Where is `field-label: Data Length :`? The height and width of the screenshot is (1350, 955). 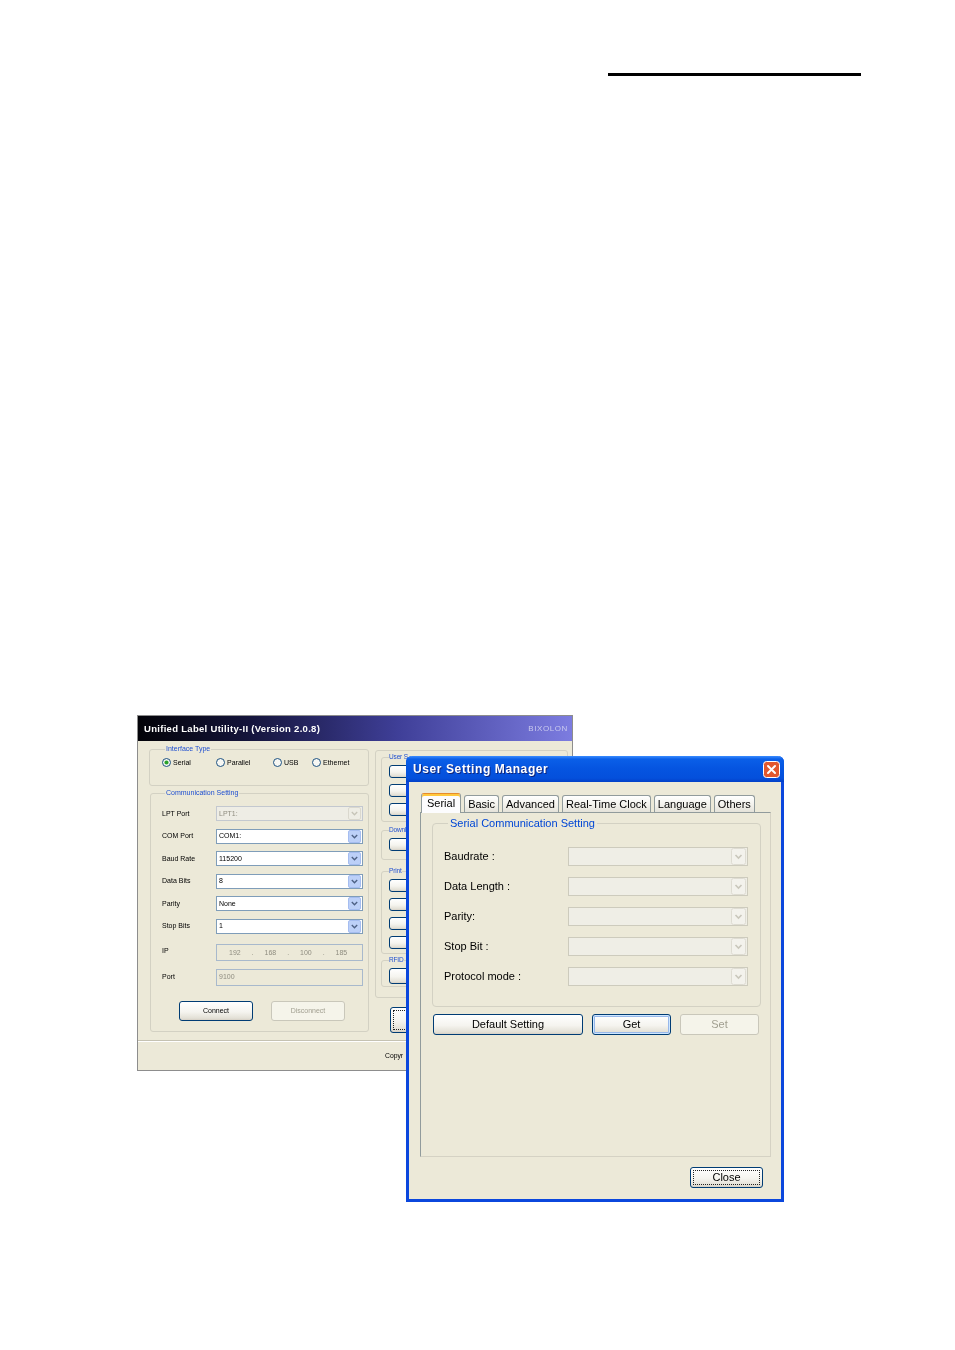 field-label: Data Length : is located at coordinates (478, 886).